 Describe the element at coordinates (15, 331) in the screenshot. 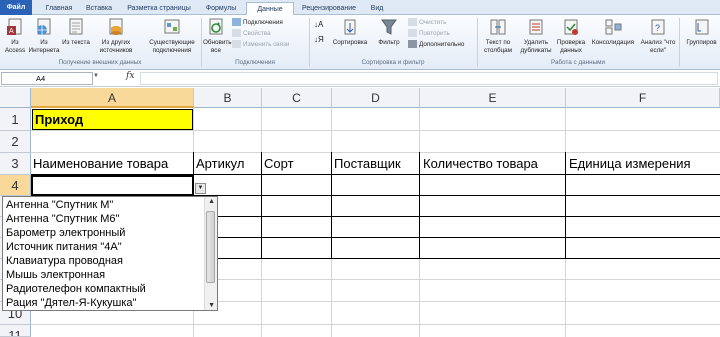

I see `row-header-11: 11` at that location.